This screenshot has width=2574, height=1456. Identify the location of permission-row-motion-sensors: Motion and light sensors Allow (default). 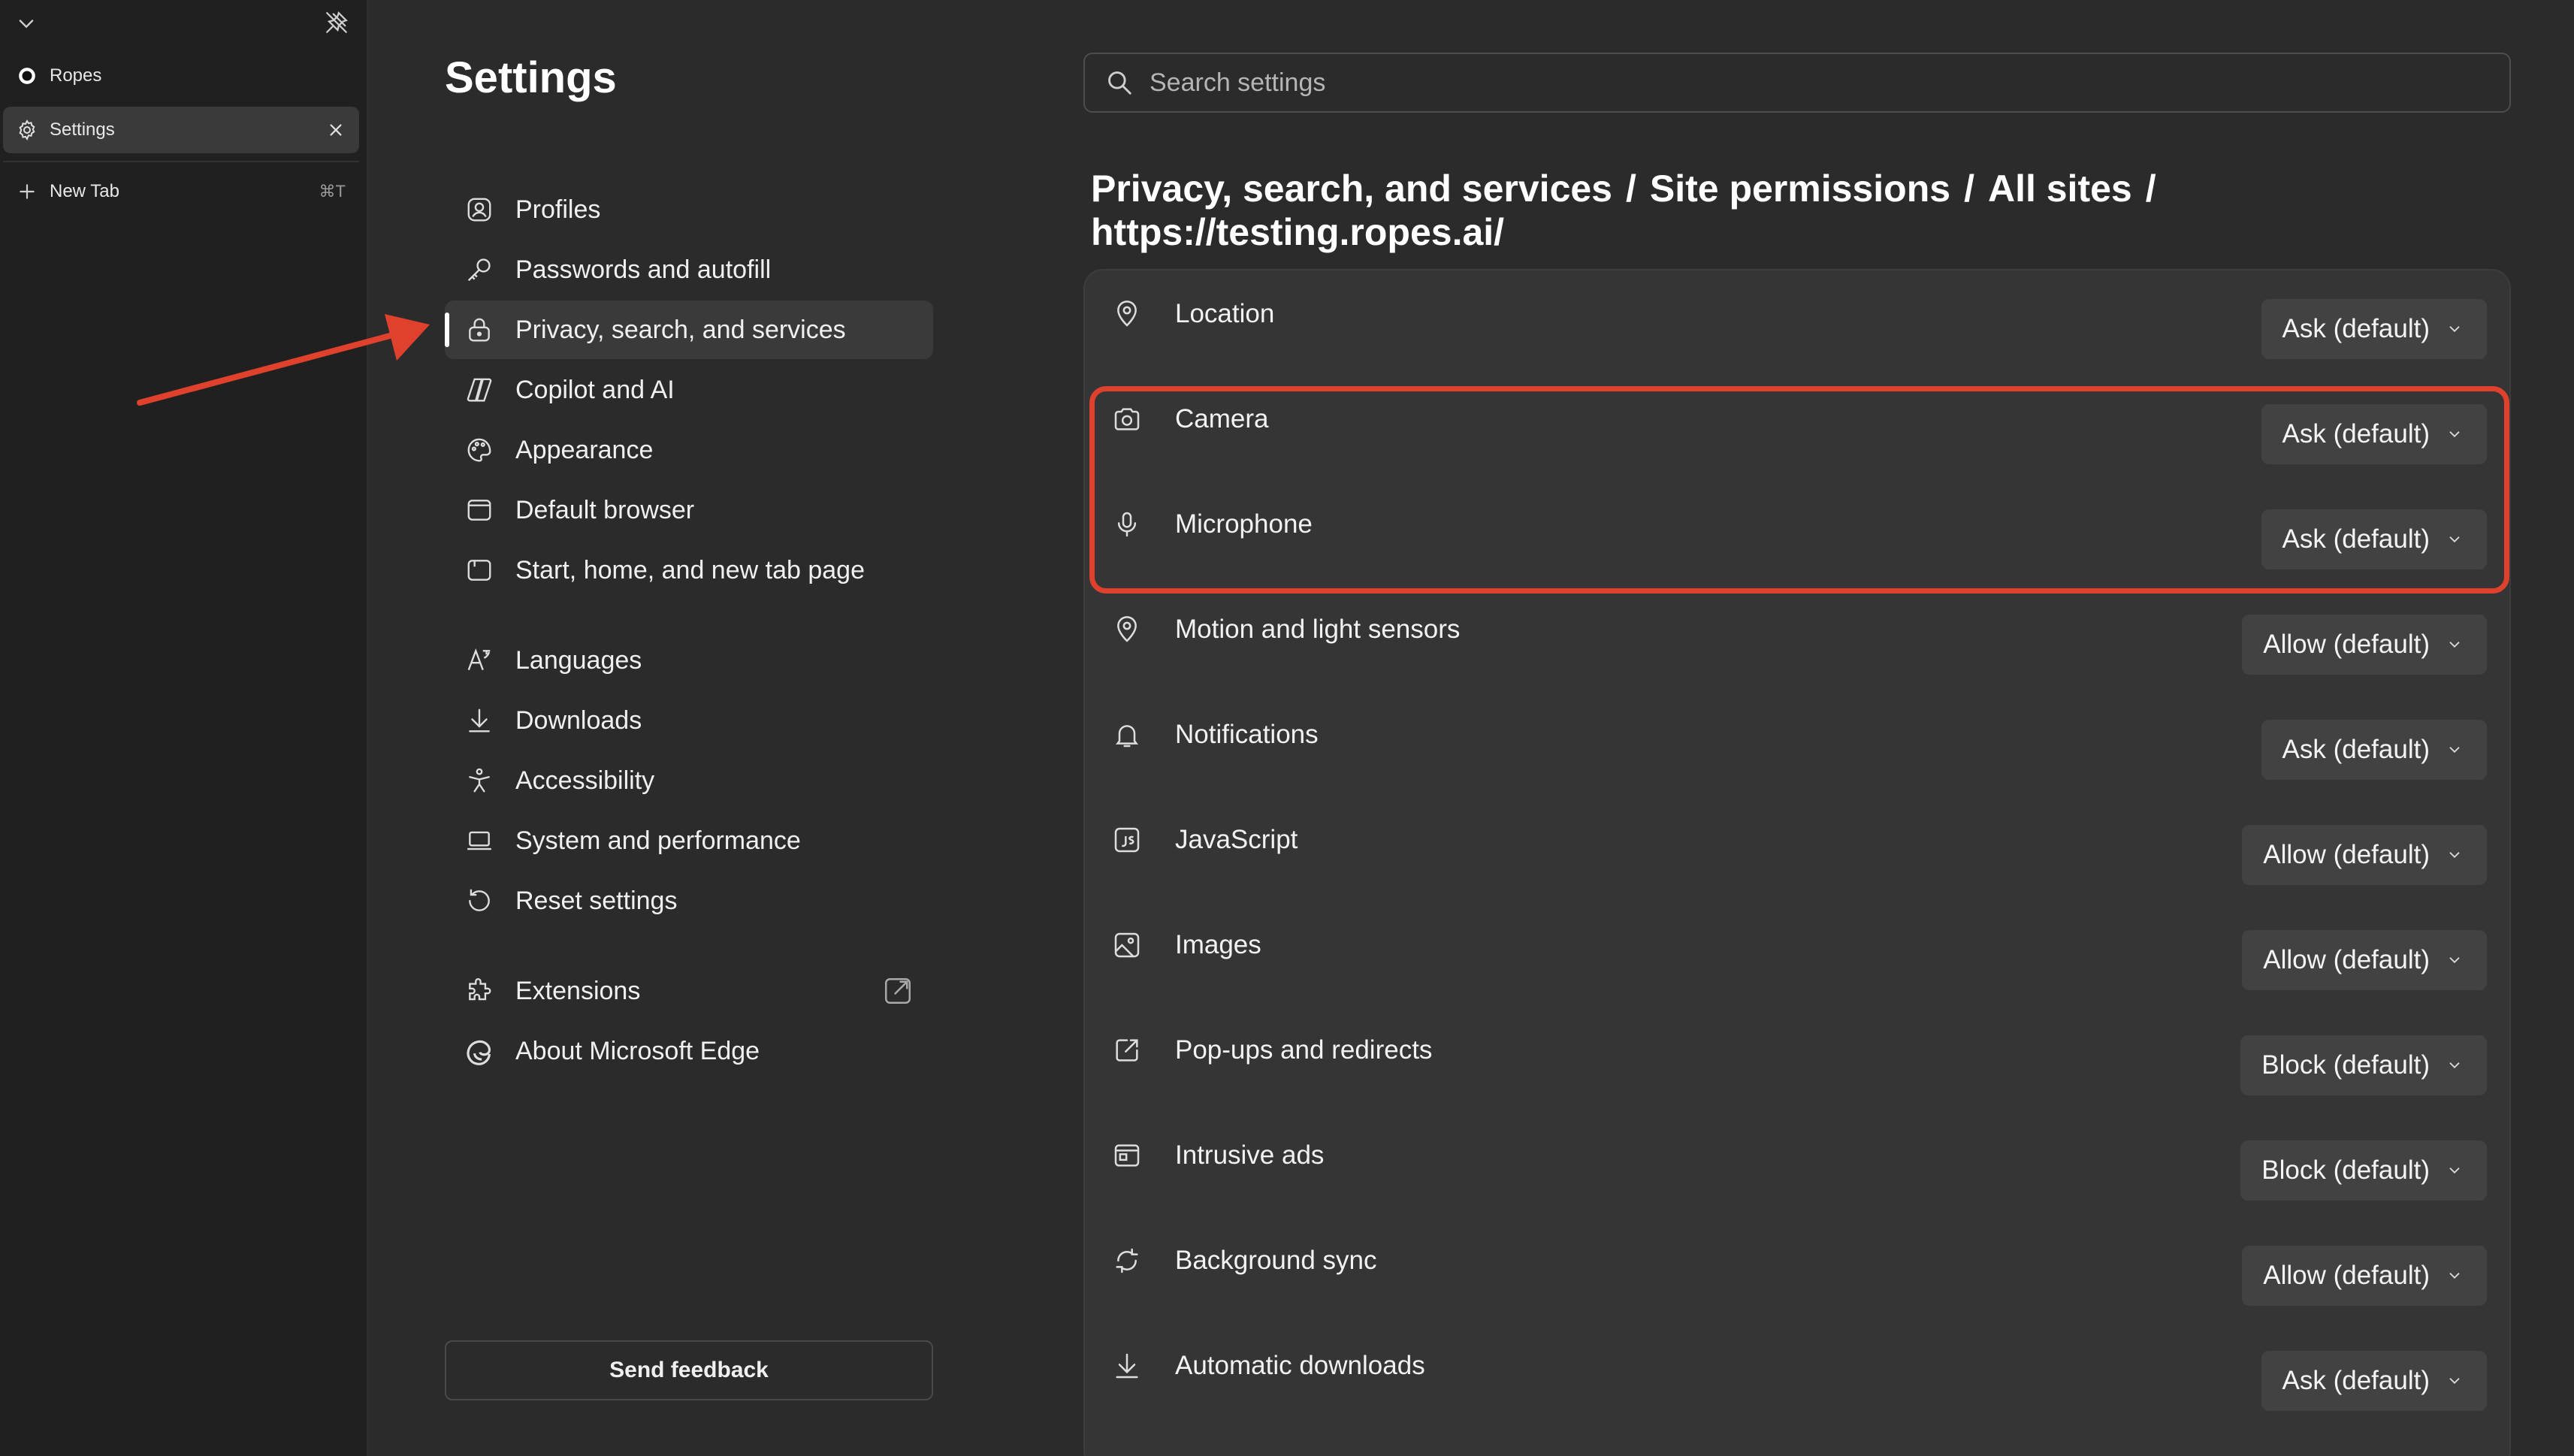
(1797, 638).